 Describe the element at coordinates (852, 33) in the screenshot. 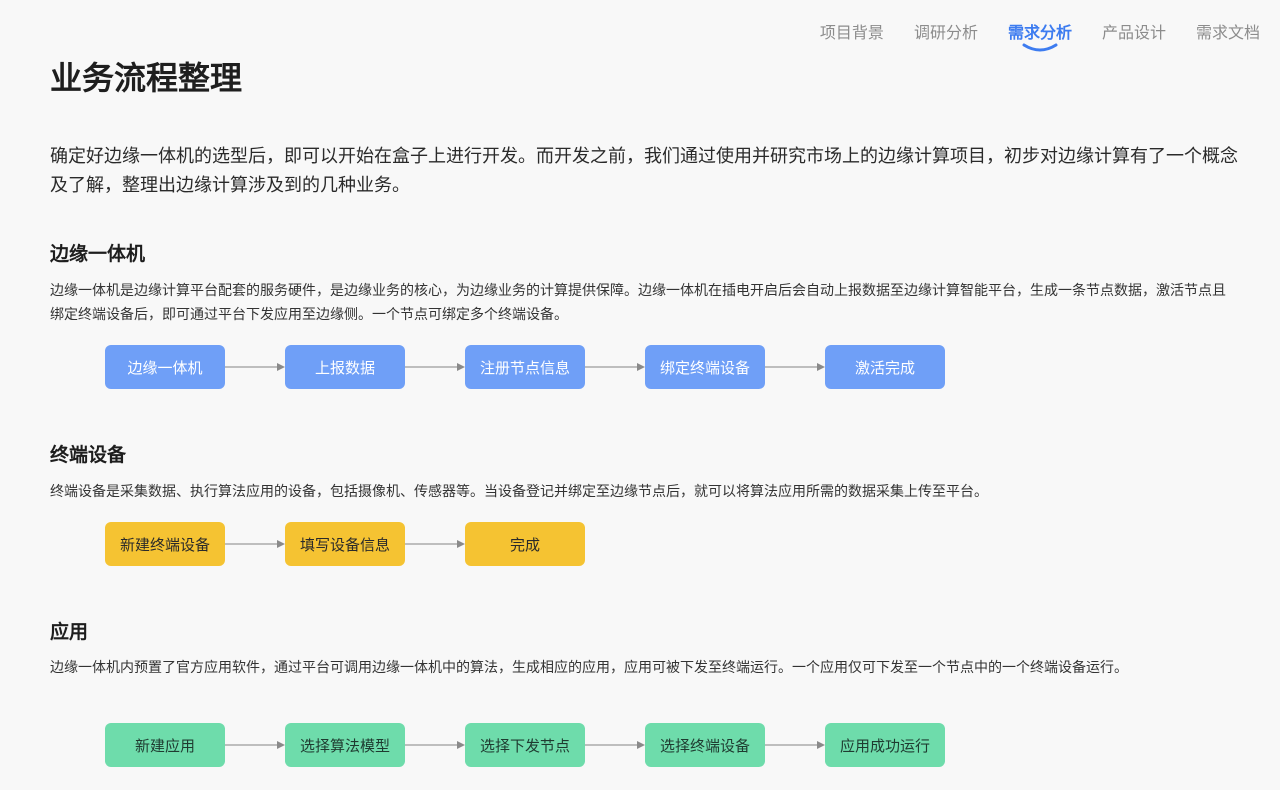

I see `nav-tab-project-background: 项目背景` at that location.